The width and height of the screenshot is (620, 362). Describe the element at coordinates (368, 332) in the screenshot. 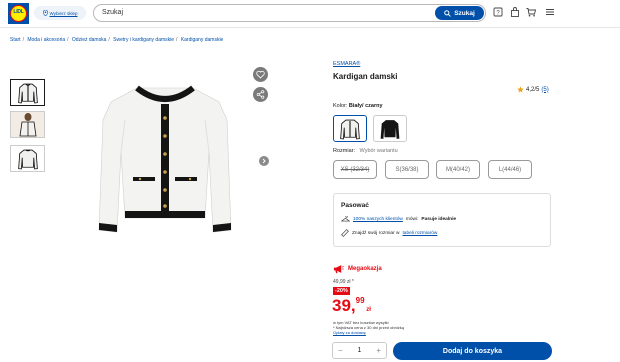

I see `delivery-costs-link: Opłaty za dostawę` at that location.